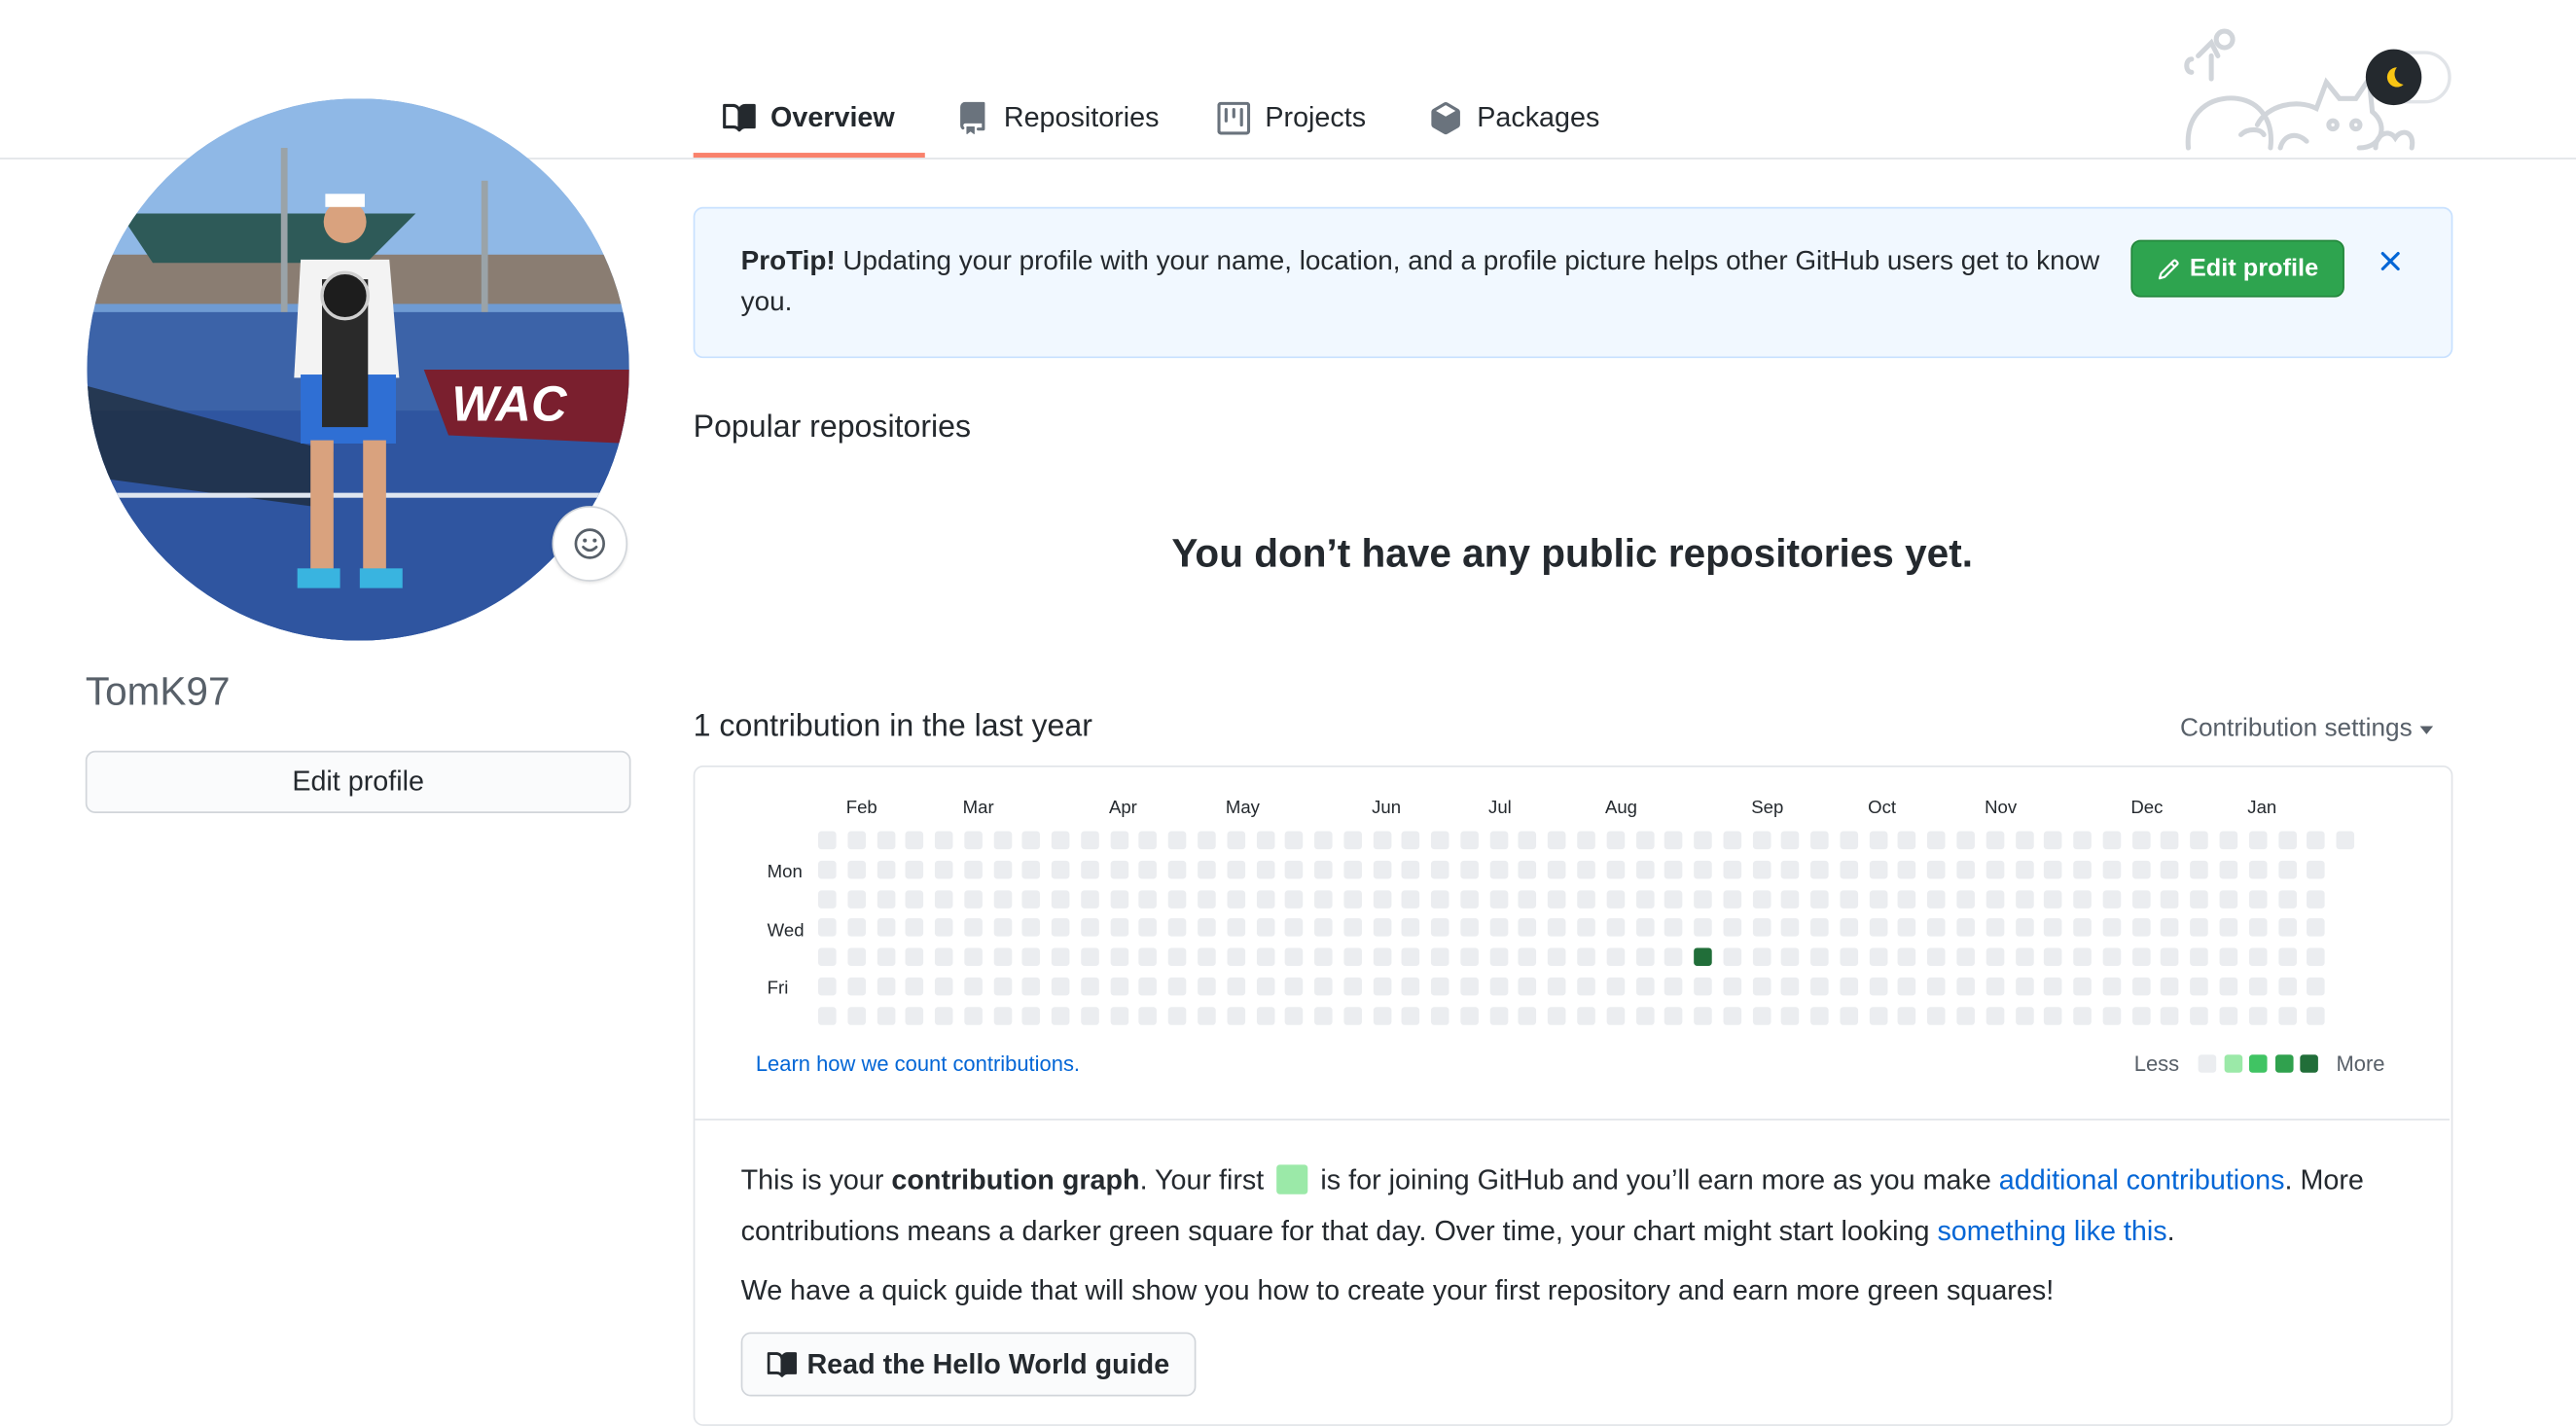 The image size is (2576, 1426). What do you see at coordinates (2390, 261) in the screenshot?
I see `close-icon` at bounding box center [2390, 261].